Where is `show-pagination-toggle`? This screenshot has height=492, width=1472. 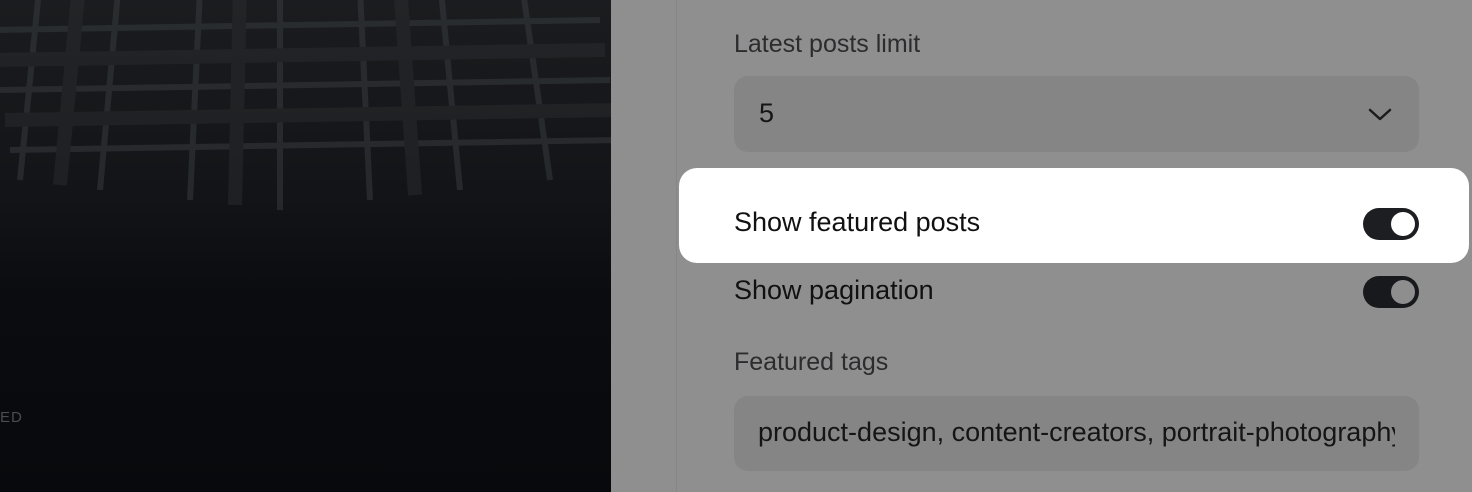 show-pagination-toggle is located at coordinates (1391, 292).